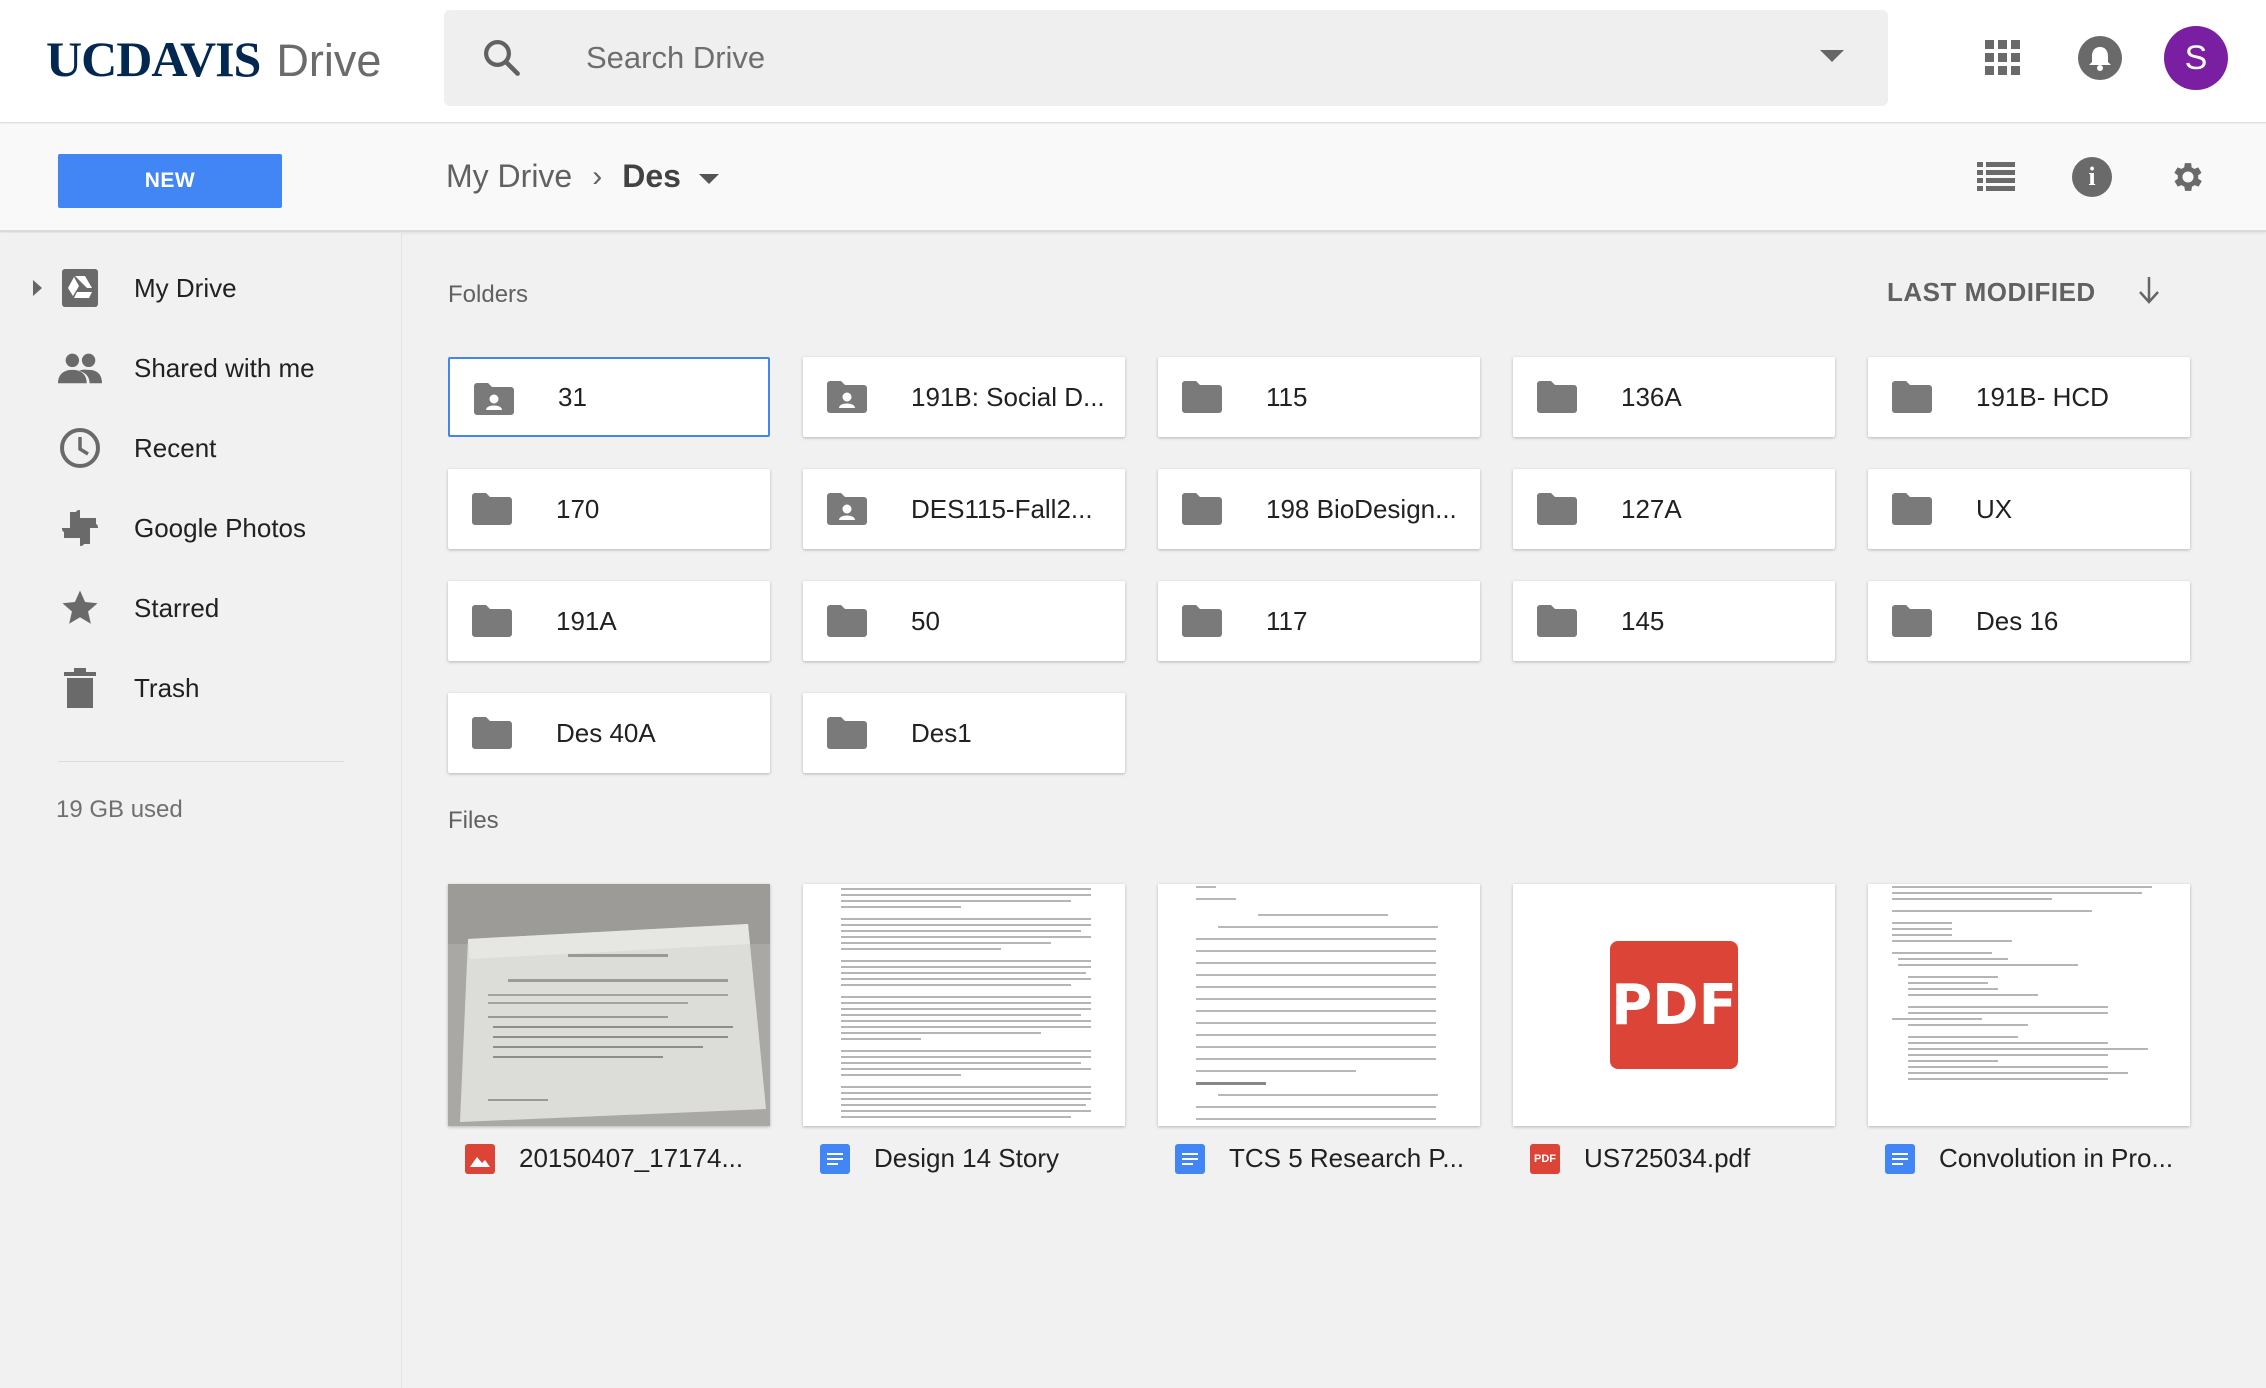 Image resolution: width=2266 pixels, height=1388 pixels. What do you see at coordinates (2042, 396) in the screenshot?
I see `folder-name: 191B- HCD` at bounding box center [2042, 396].